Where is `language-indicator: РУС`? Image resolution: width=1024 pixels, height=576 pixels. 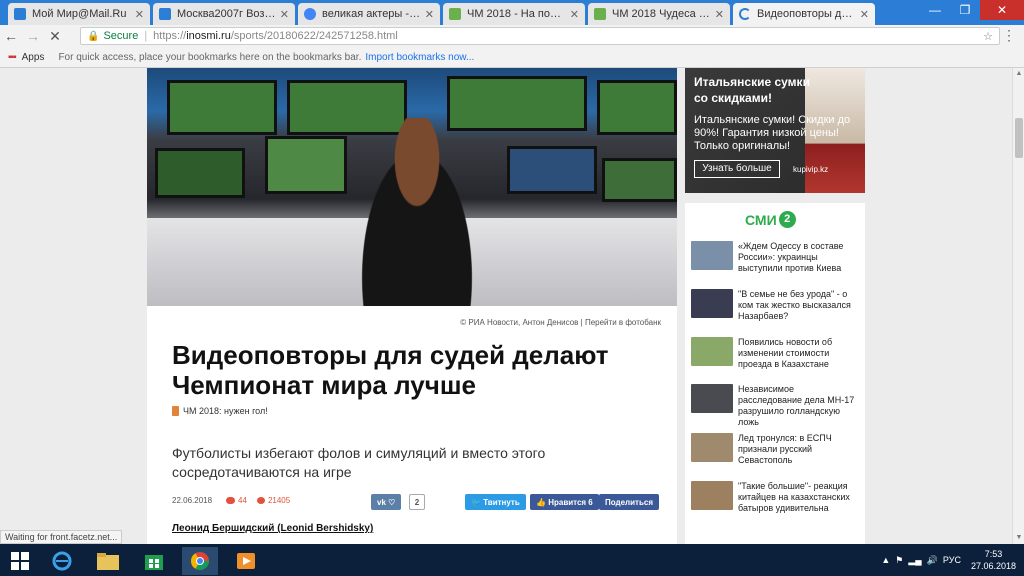 language-indicator: РУС is located at coordinates (952, 560).